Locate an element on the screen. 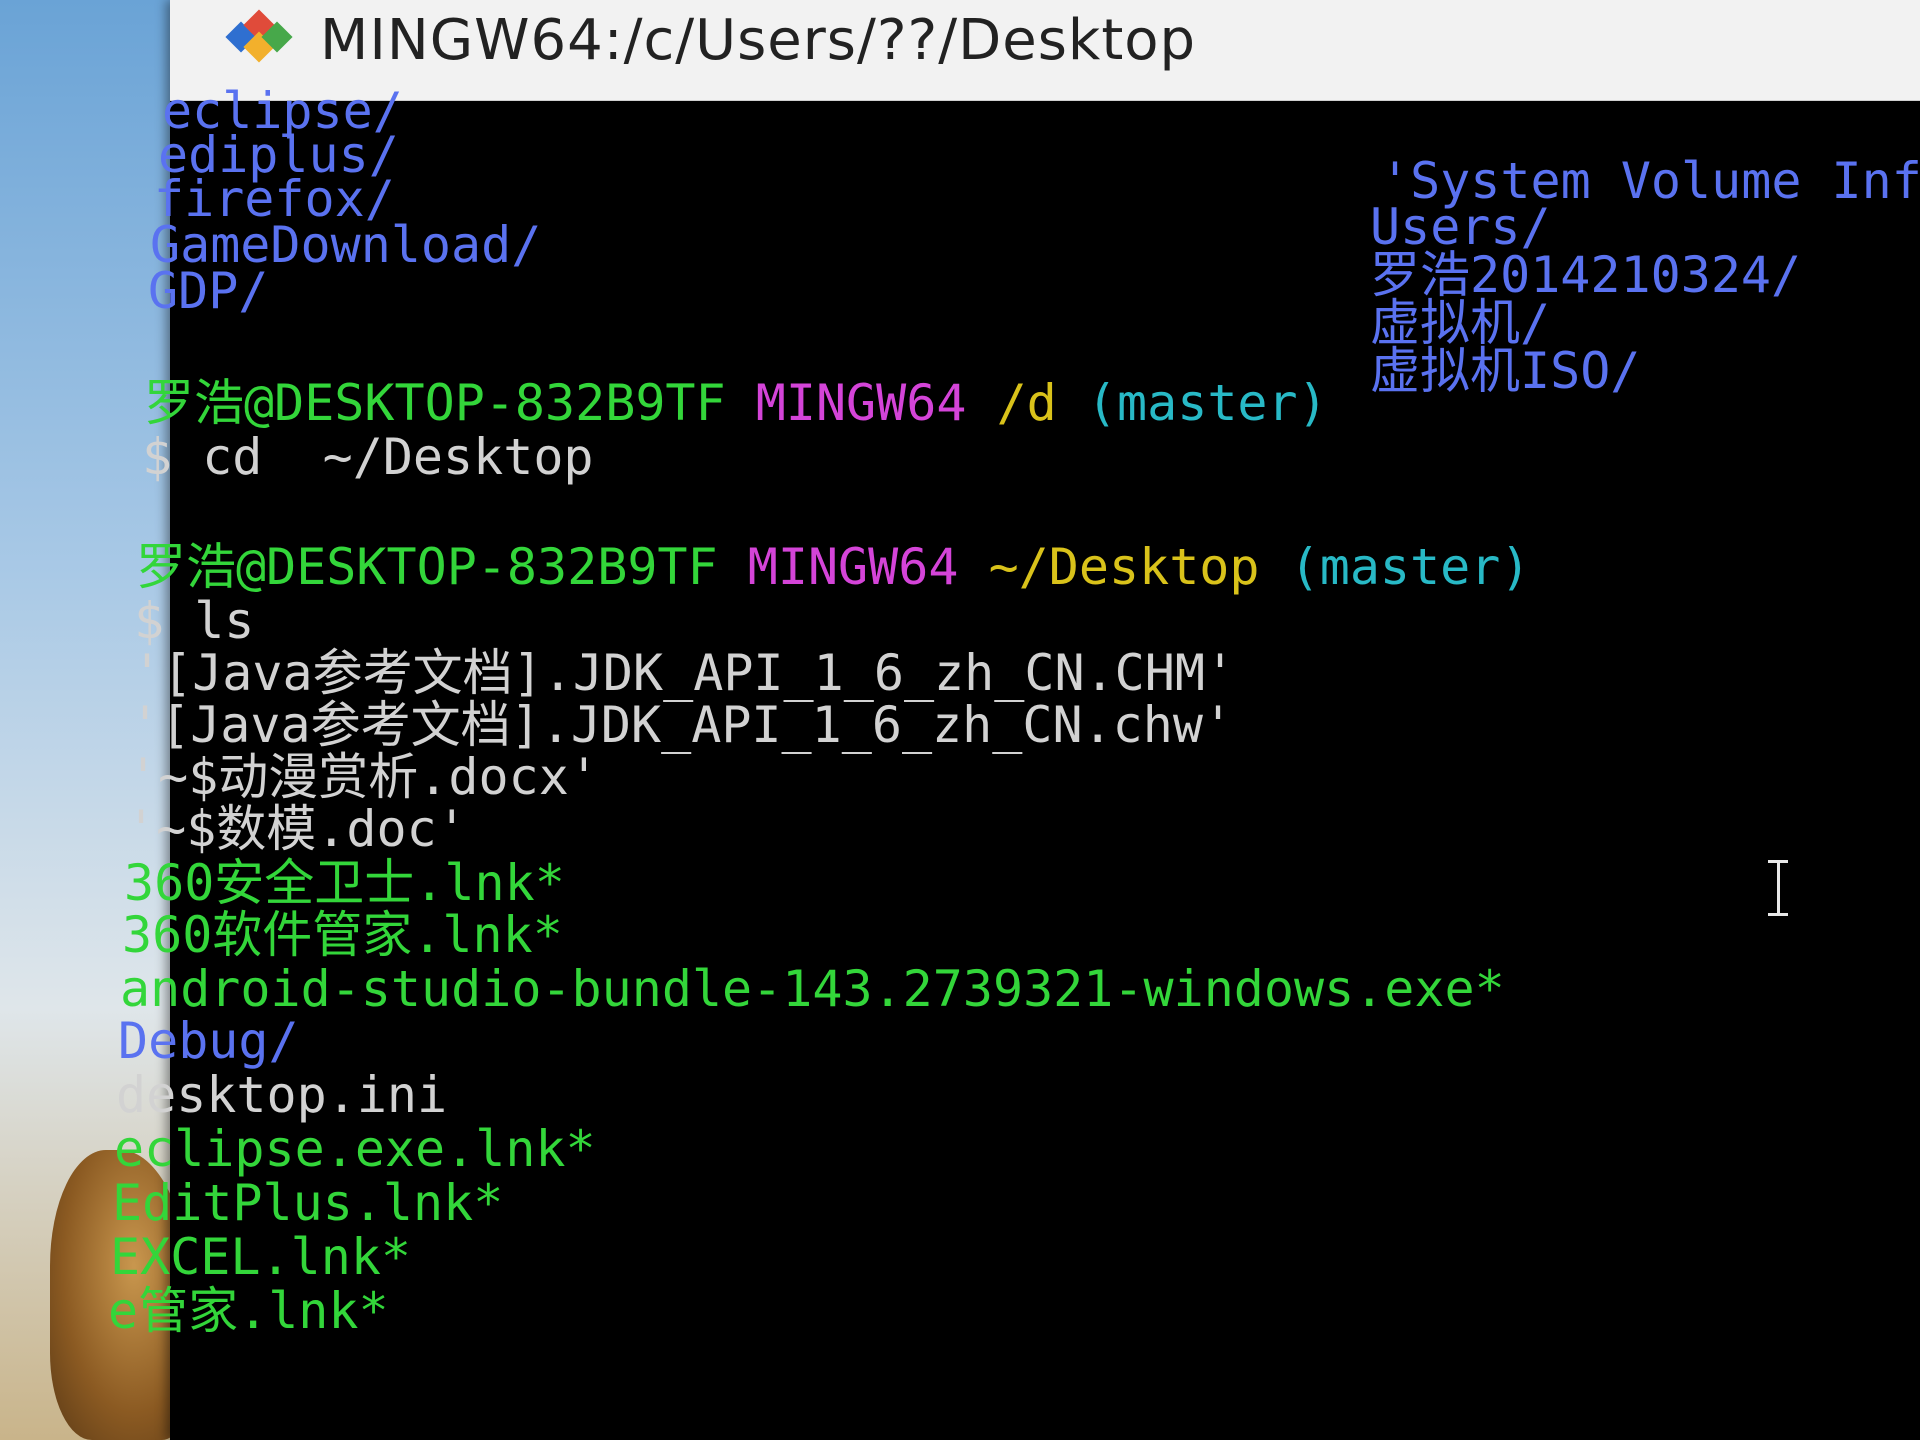 The image size is (1920, 1440). list-item: '[Java参考文档].JDK_API_1_6_zh_CN.CHM' is located at coordinates (684, 673).